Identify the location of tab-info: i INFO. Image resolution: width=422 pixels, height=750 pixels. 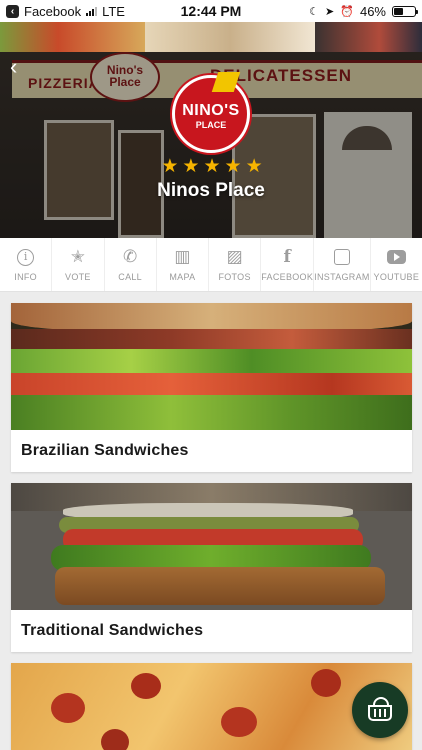
(26, 264).